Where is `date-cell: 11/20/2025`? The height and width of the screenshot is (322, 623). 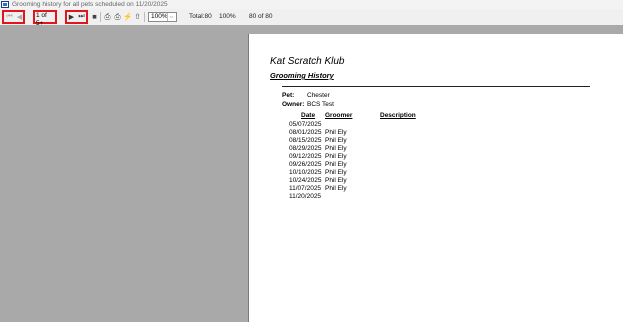 date-cell: 11/20/2025 is located at coordinates (305, 196).